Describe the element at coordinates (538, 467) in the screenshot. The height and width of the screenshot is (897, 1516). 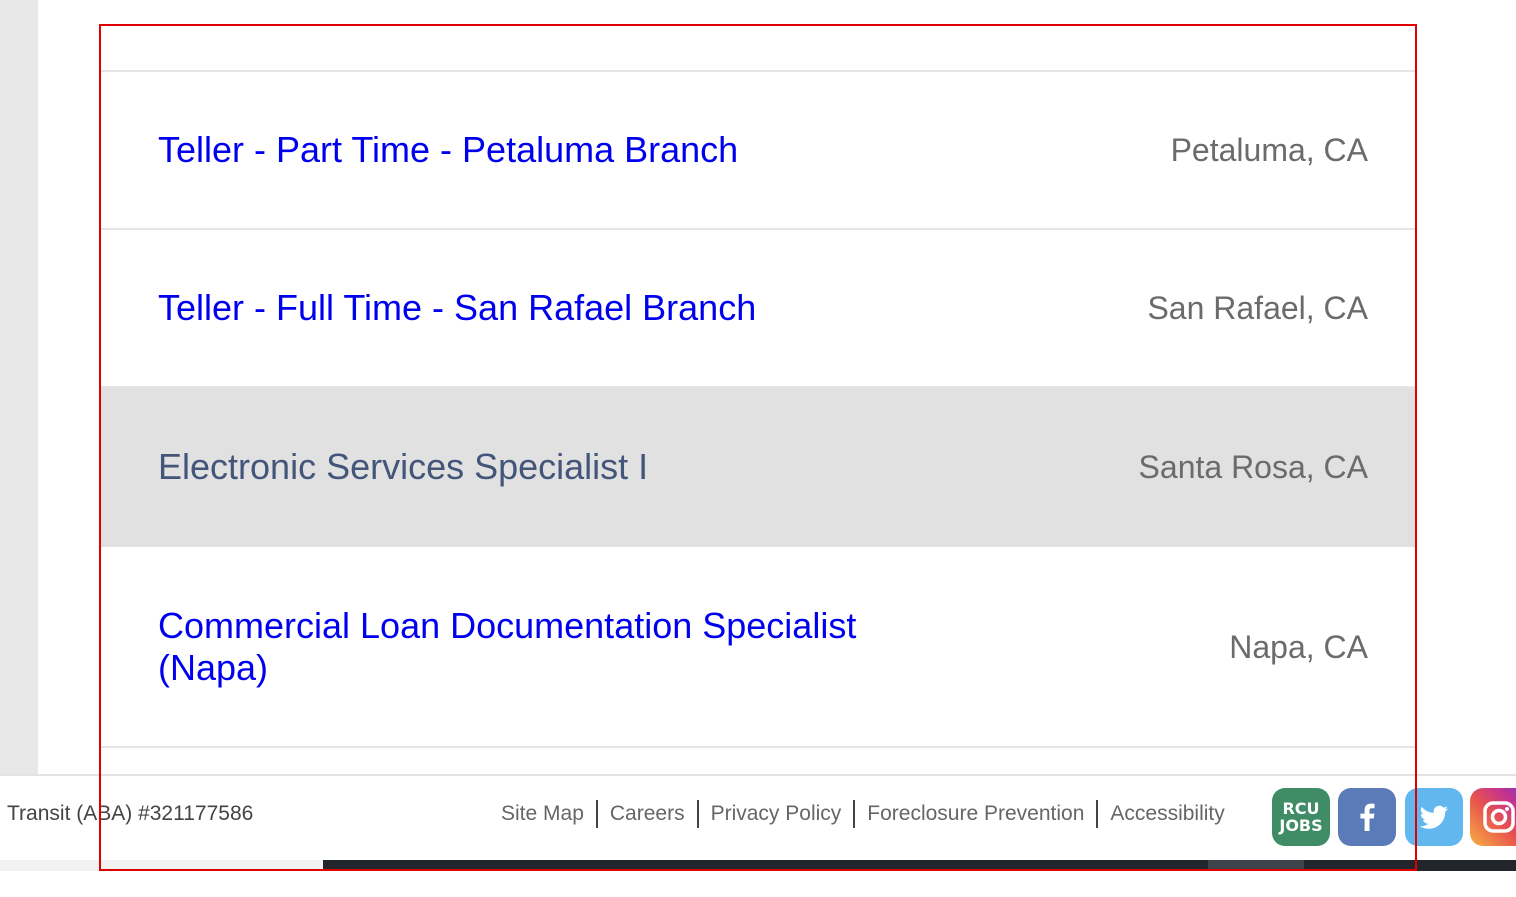
I see `job-title-link: Electronic Services Specialist I` at that location.